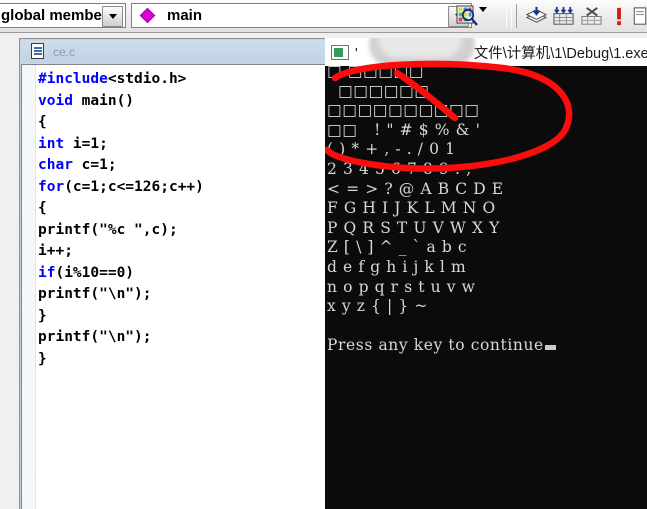  I want to click on console-output-line: ( ) * + , - . / 0 1, so click(391, 149).